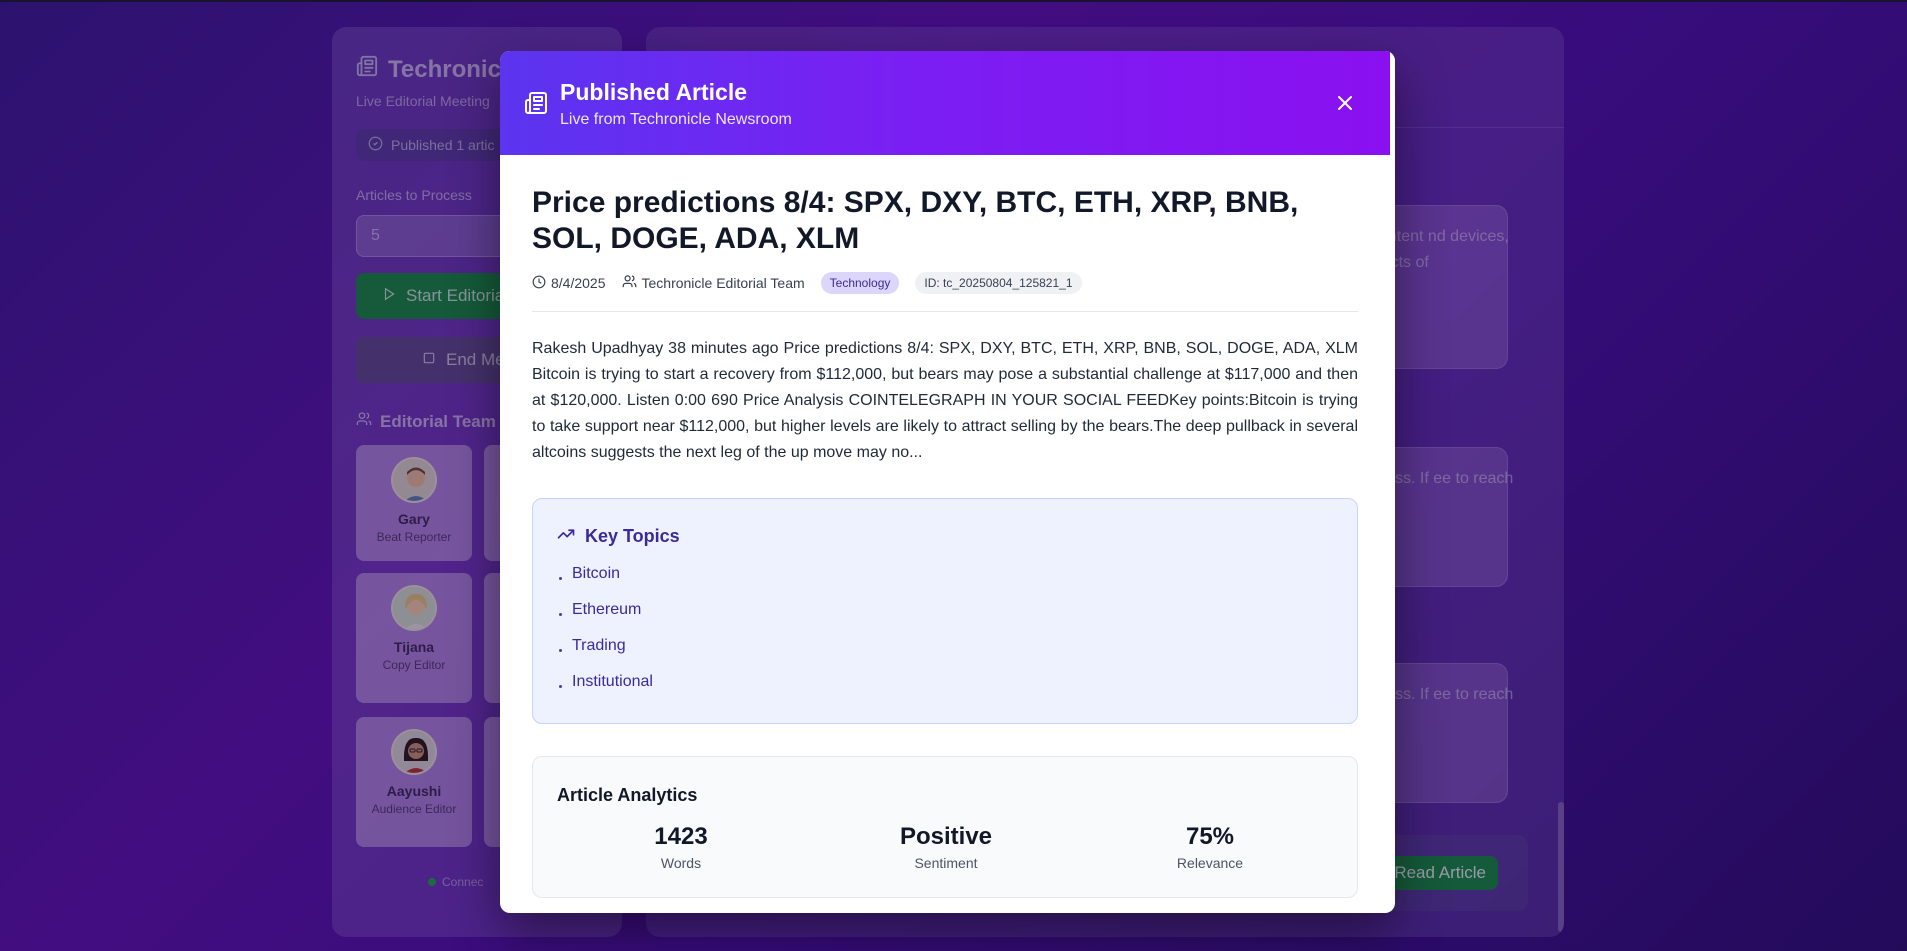 This screenshot has width=1907, height=951. Describe the element at coordinates (945, 311) in the screenshot. I see `divider` at that location.